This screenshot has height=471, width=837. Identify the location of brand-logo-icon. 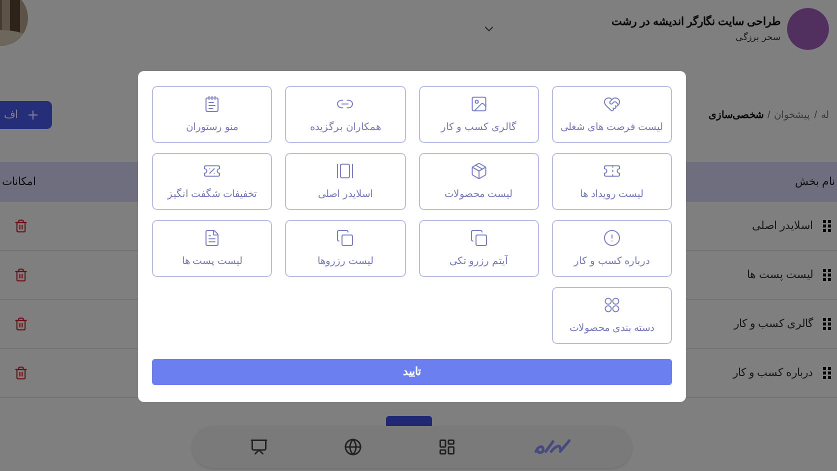
(808, 29).